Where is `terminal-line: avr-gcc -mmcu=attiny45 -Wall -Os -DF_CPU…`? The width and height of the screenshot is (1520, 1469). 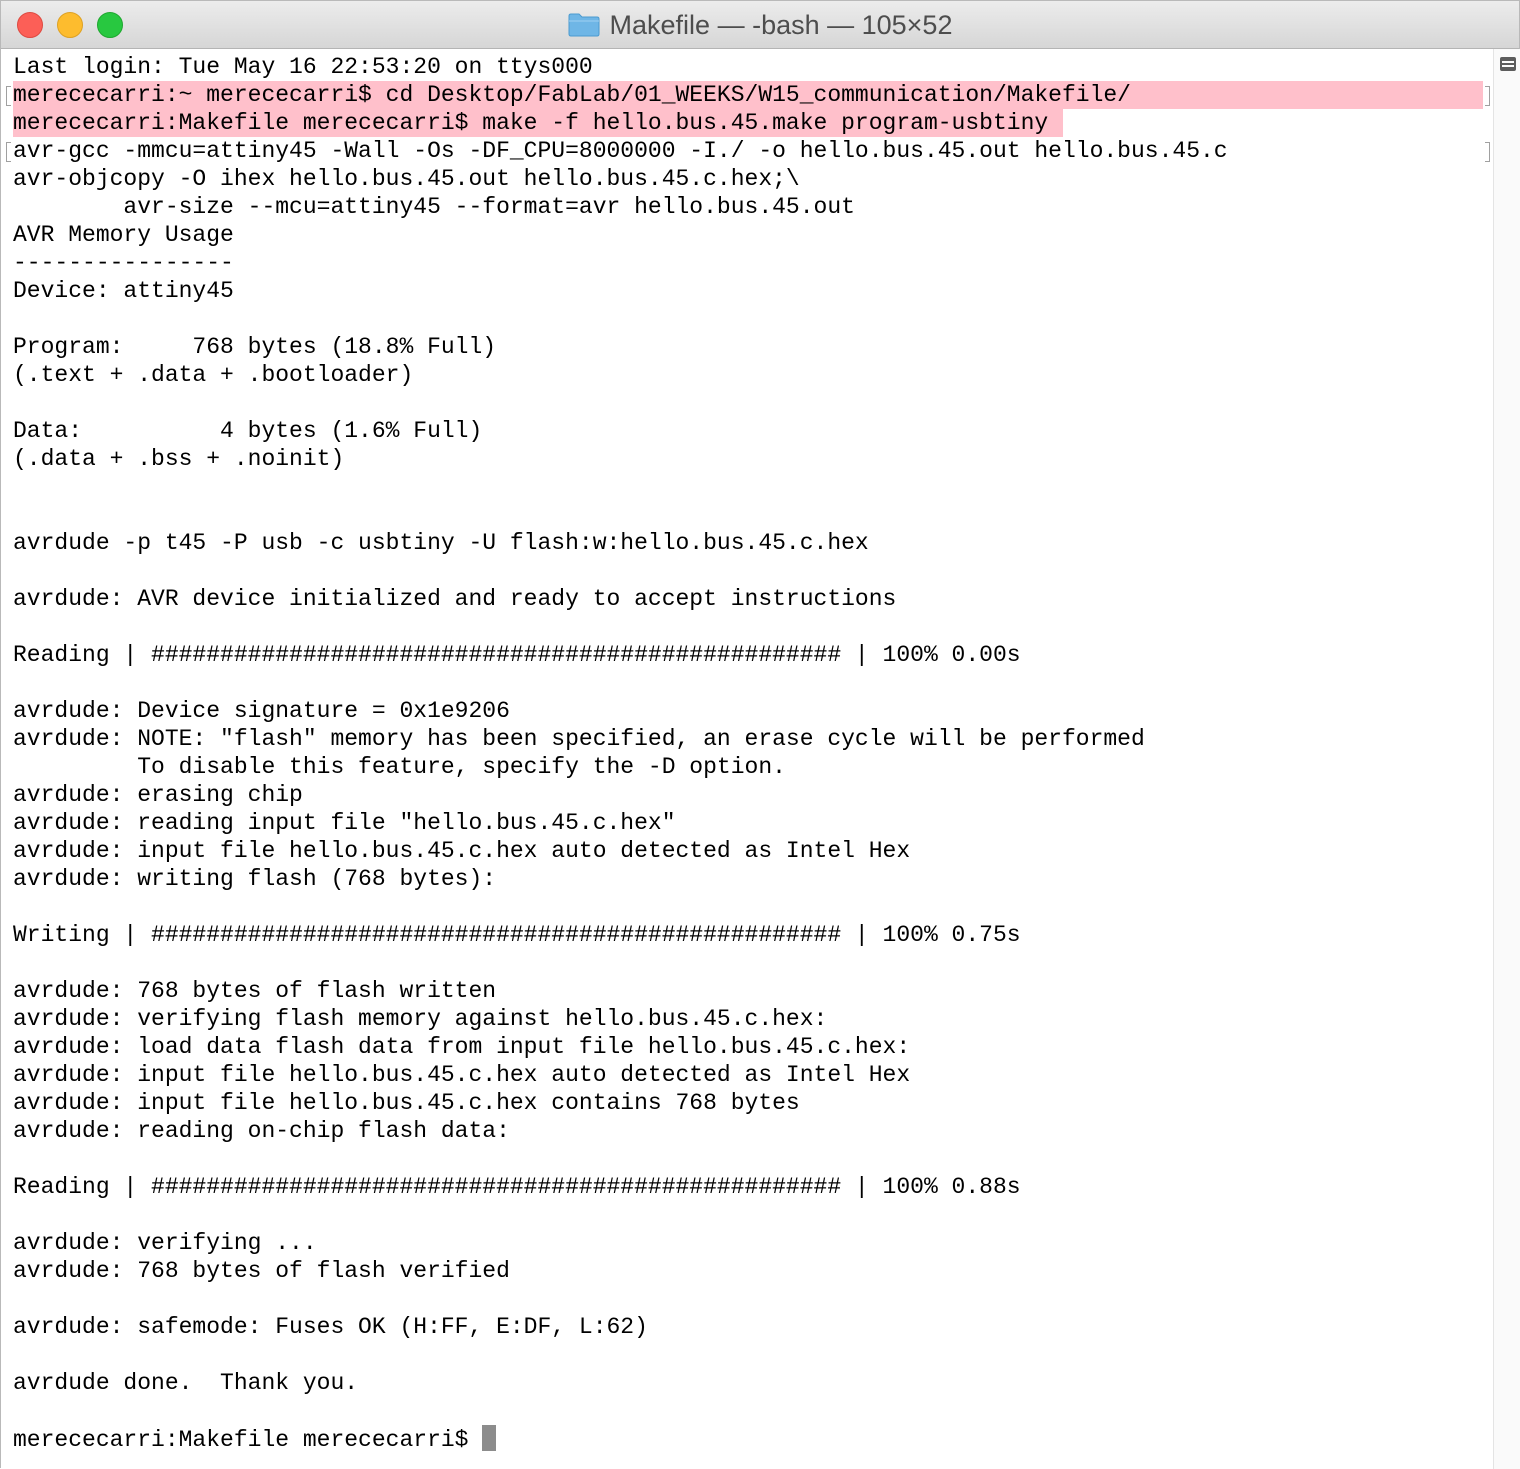
terminal-line: avr-gcc -mmcu=attiny45 -Wall -Os -DF_CPU… is located at coordinates (620, 151).